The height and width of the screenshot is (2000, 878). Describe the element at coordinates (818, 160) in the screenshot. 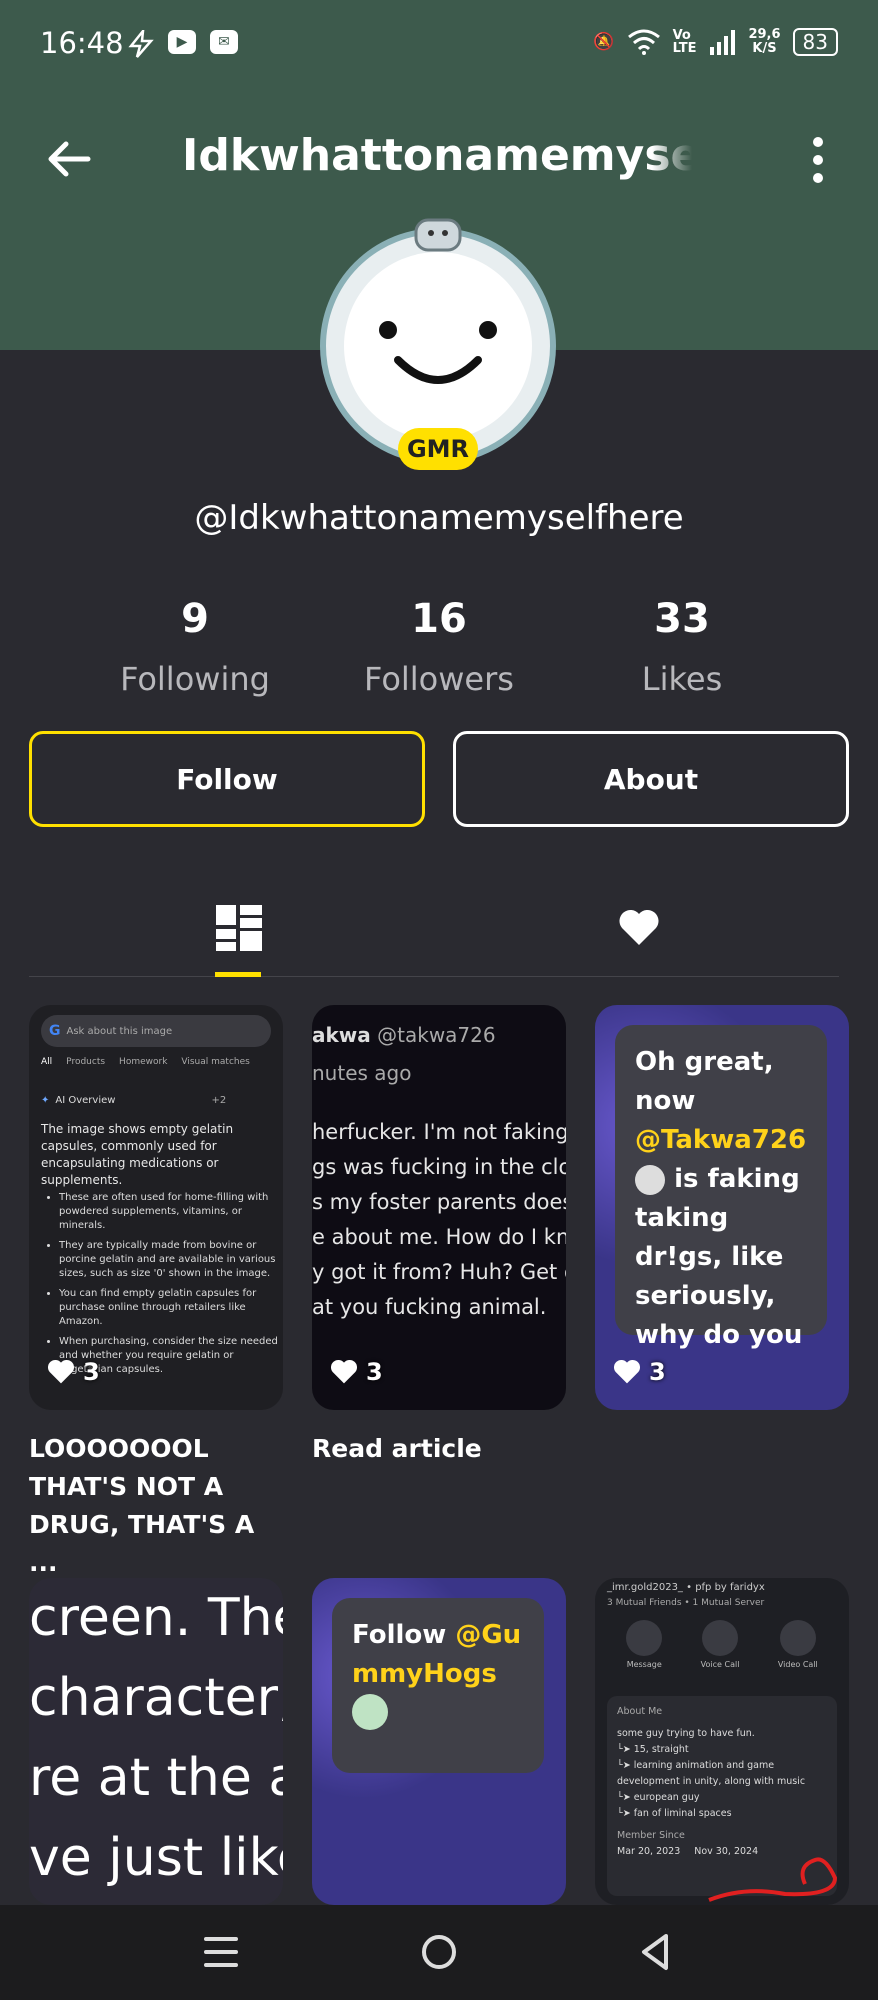

I see `more-options-icon` at that location.